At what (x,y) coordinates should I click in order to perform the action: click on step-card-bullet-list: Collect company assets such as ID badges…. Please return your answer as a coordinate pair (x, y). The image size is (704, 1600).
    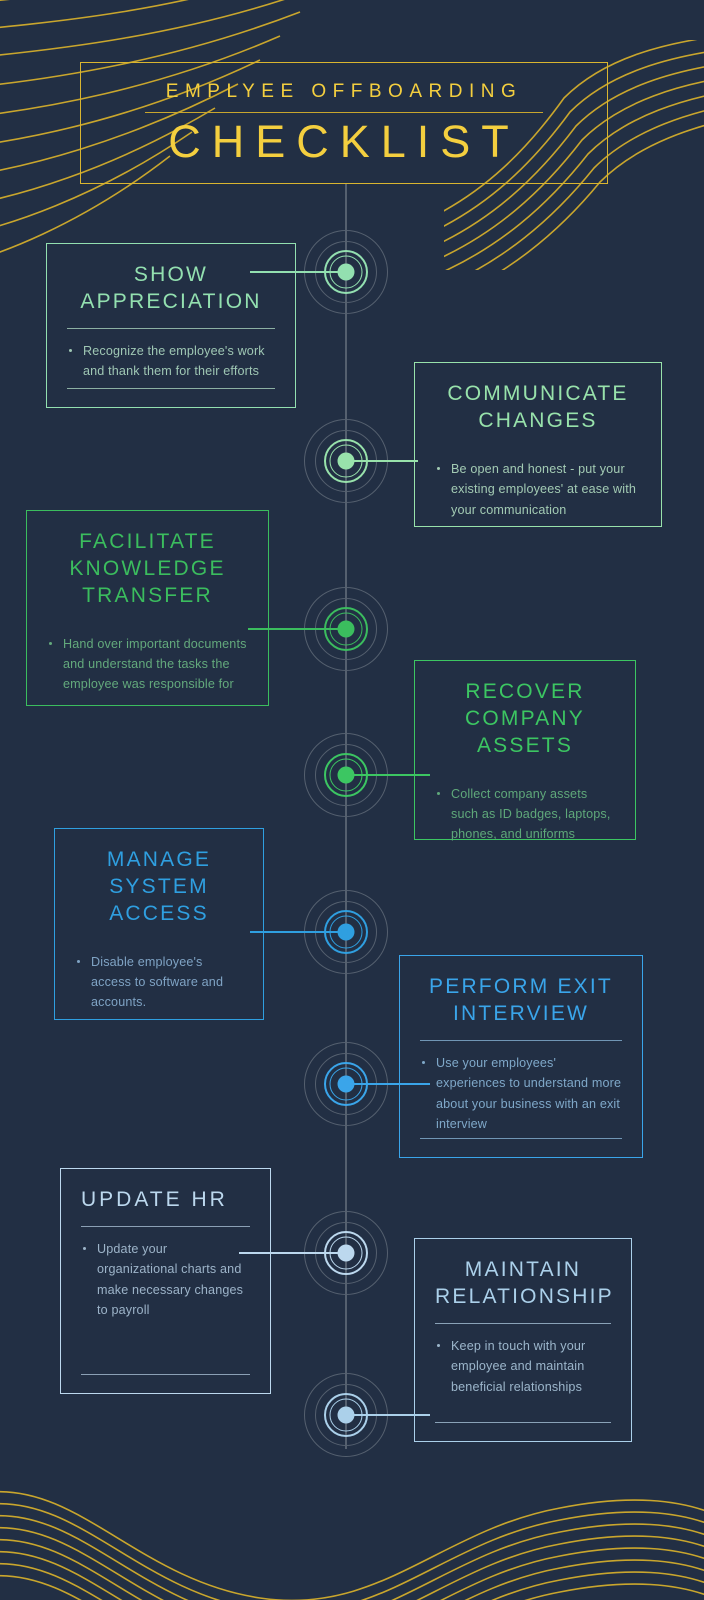
    Looking at the image, I should click on (525, 814).